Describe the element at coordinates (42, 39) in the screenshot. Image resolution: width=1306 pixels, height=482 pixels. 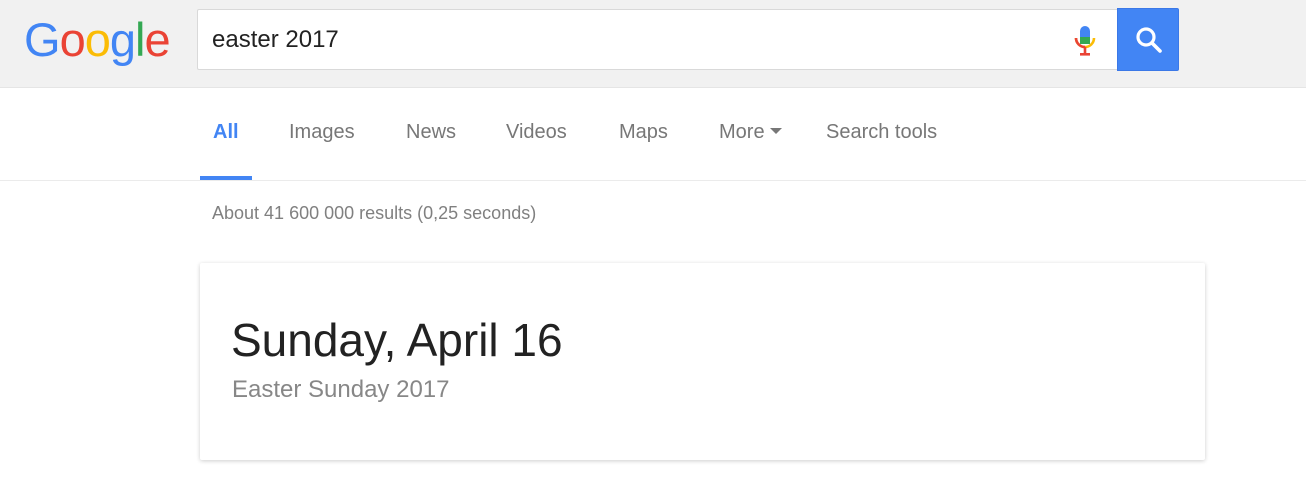
I see `logo-letter: G` at that location.